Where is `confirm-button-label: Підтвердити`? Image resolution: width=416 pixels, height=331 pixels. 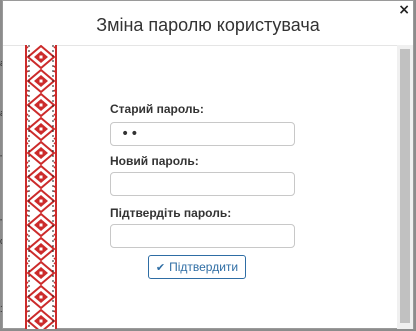 confirm-button-label: Підтвердити is located at coordinates (204, 267).